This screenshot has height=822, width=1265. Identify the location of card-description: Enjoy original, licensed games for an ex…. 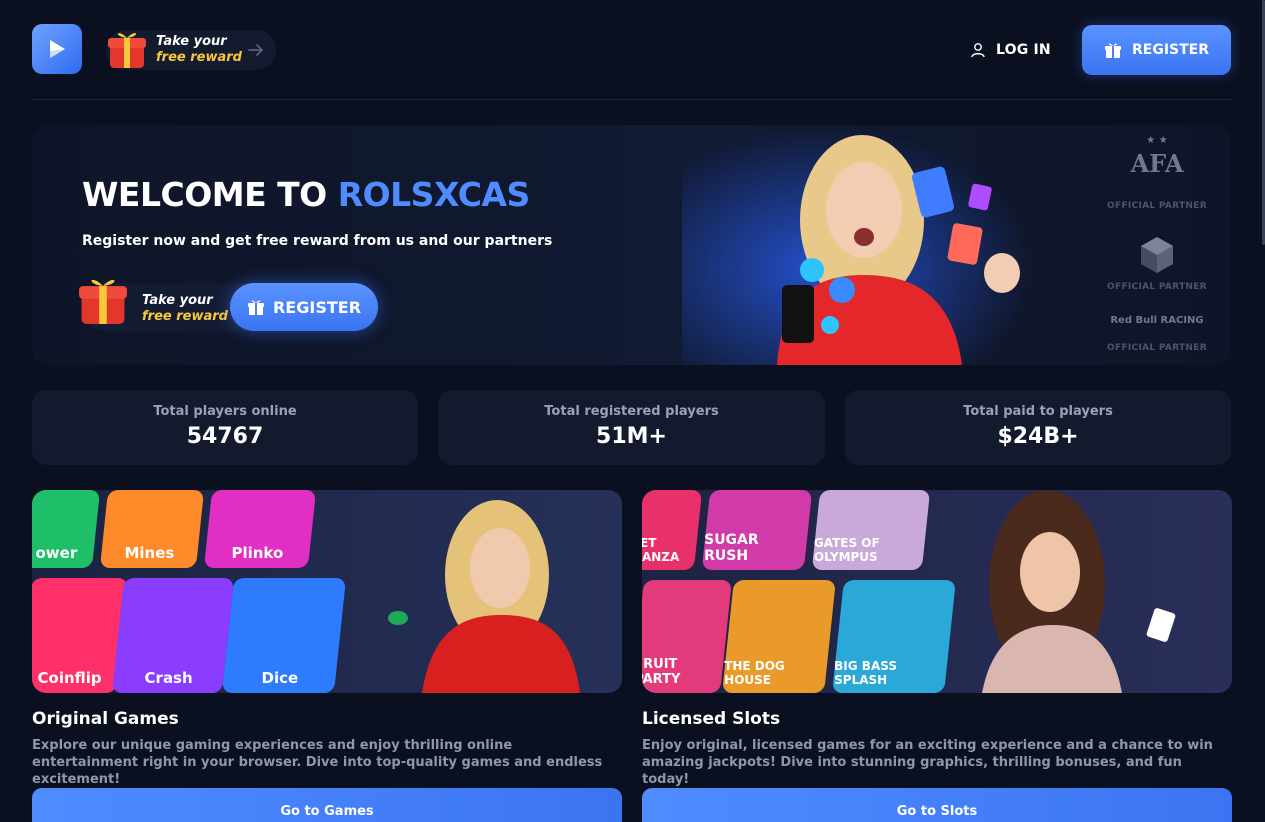
(927, 762).